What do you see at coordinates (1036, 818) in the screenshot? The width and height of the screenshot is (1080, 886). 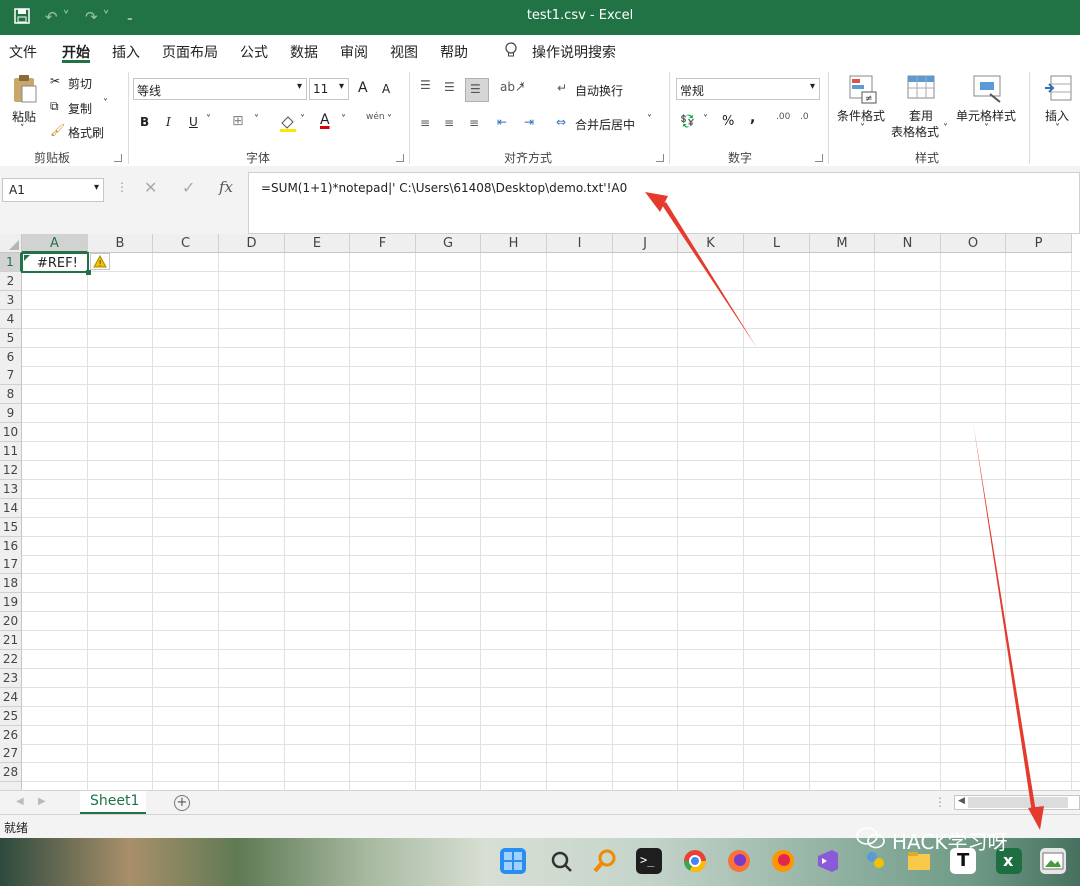 I see `arrow-head-taskbar` at bounding box center [1036, 818].